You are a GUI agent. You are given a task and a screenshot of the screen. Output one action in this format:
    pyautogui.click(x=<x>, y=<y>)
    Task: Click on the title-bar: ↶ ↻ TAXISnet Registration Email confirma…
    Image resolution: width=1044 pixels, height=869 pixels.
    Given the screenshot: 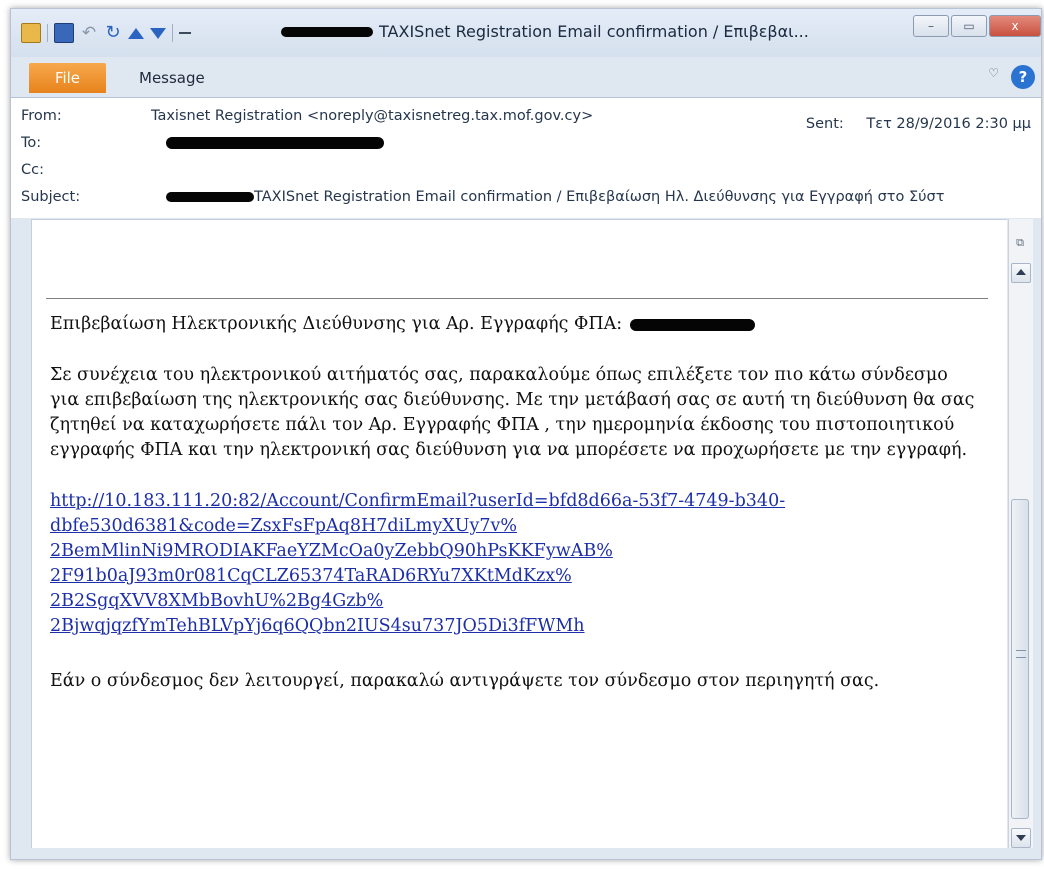 What is the action you would take?
    pyautogui.click(x=526, y=33)
    